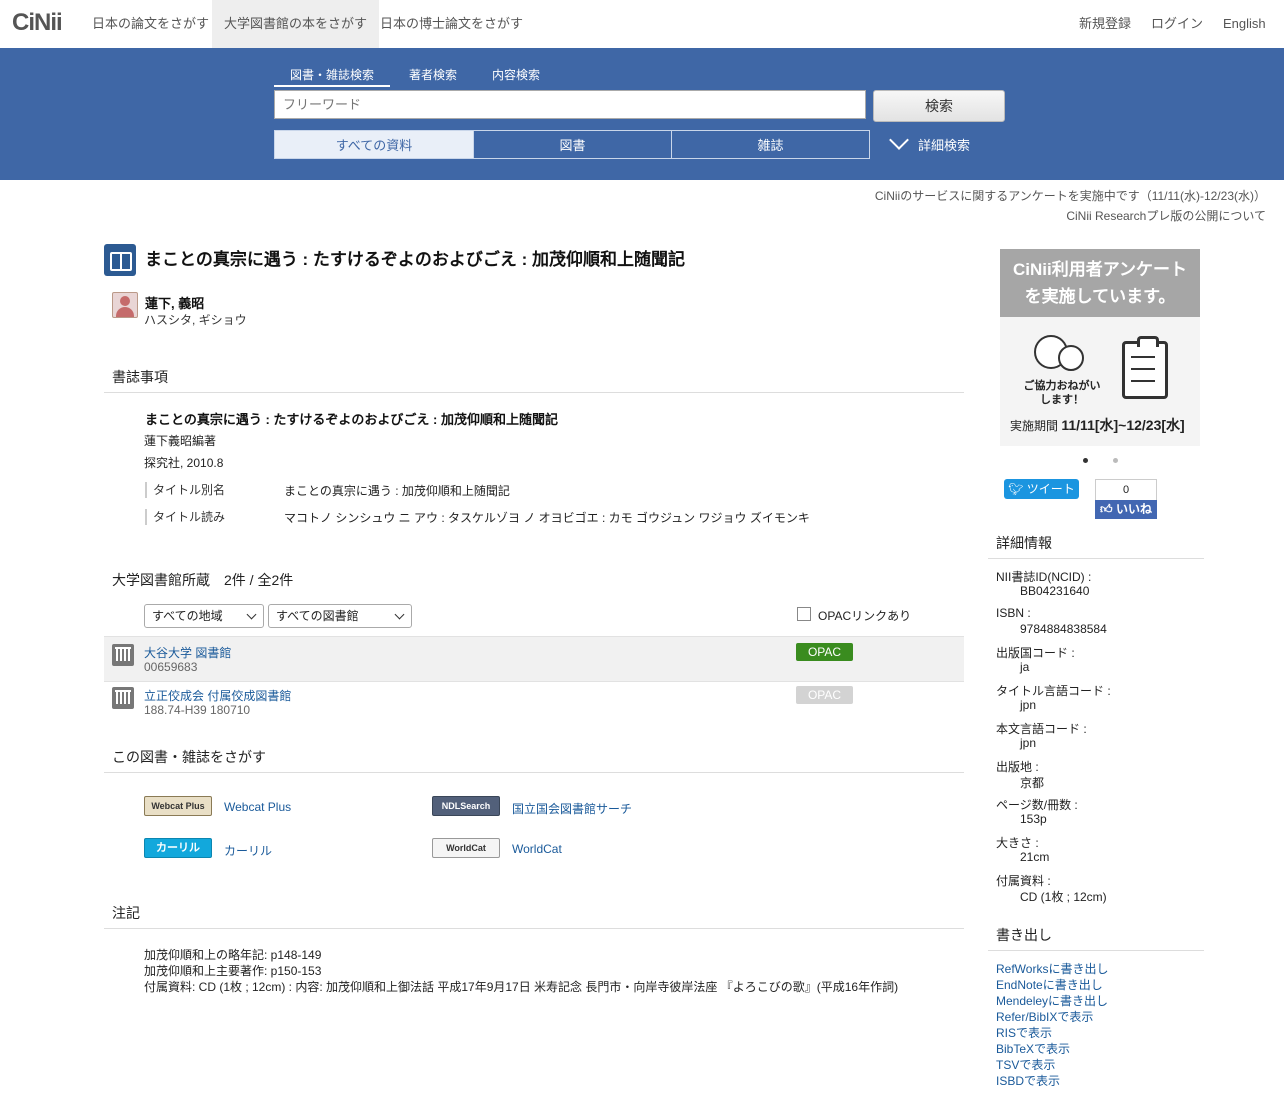 The image size is (1284, 1119). What do you see at coordinates (1177, 24) in the screenshot?
I see `login-link: ログイン` at bounding box center [1177, 24].